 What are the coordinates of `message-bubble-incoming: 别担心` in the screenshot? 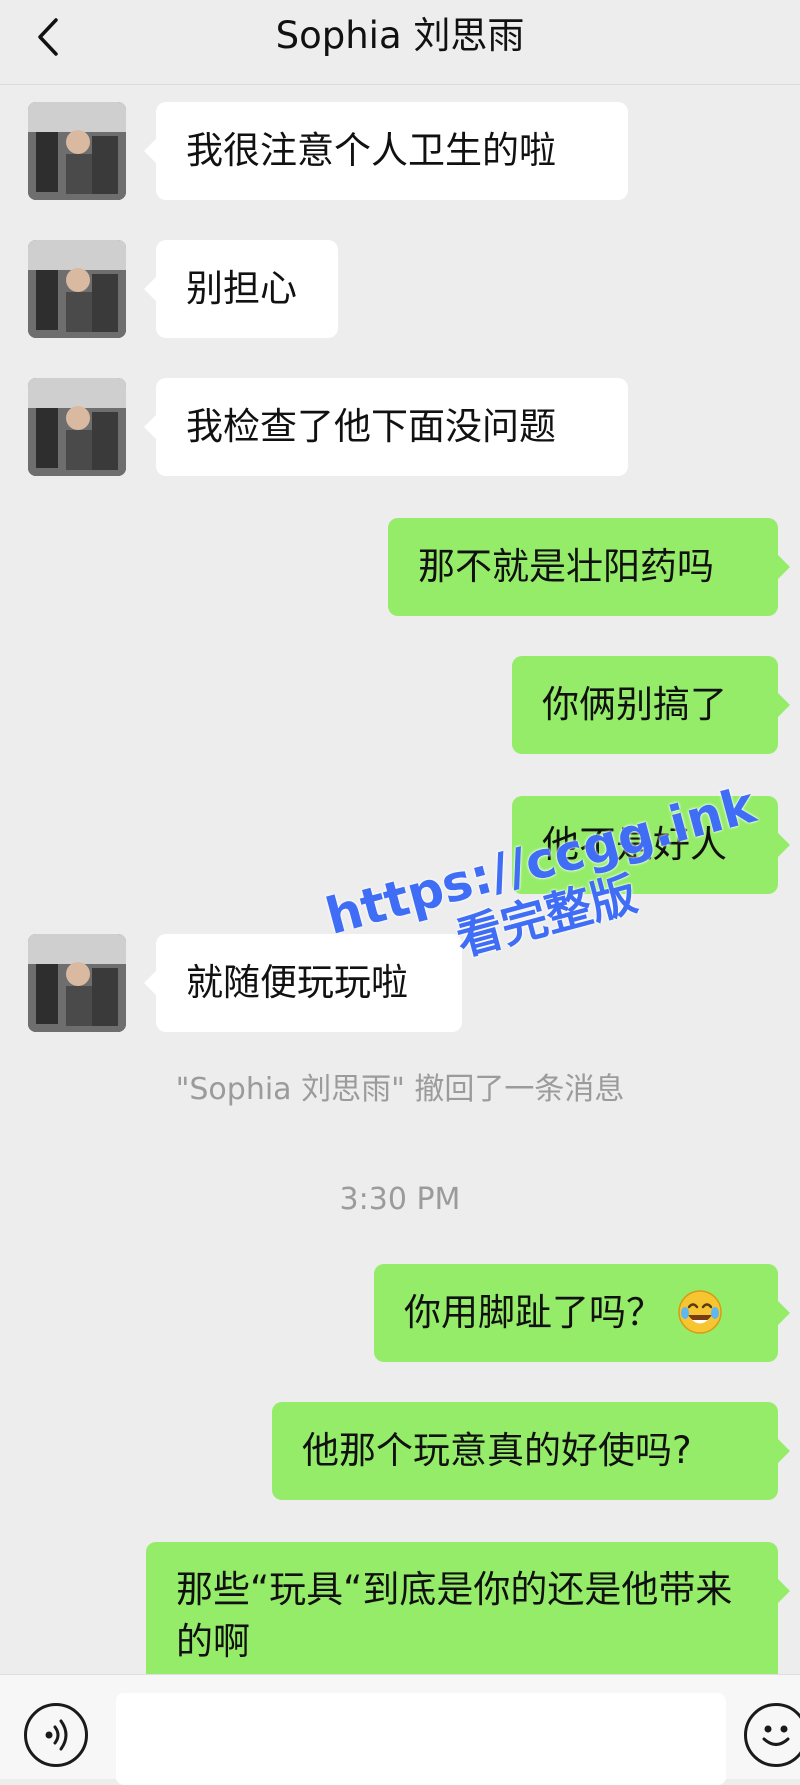 It's located at (241, 289).